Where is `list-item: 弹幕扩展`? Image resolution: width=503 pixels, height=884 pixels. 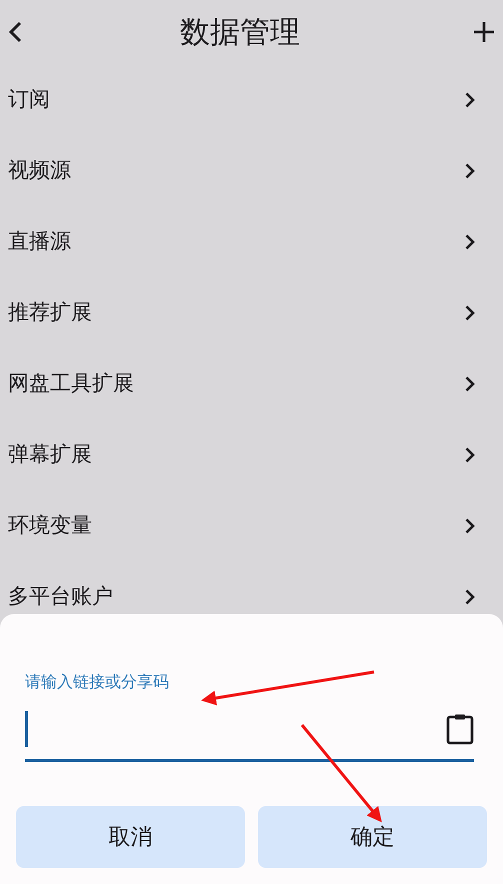 list-item: 弹幕扩展 is located at coordinates (251, 454).